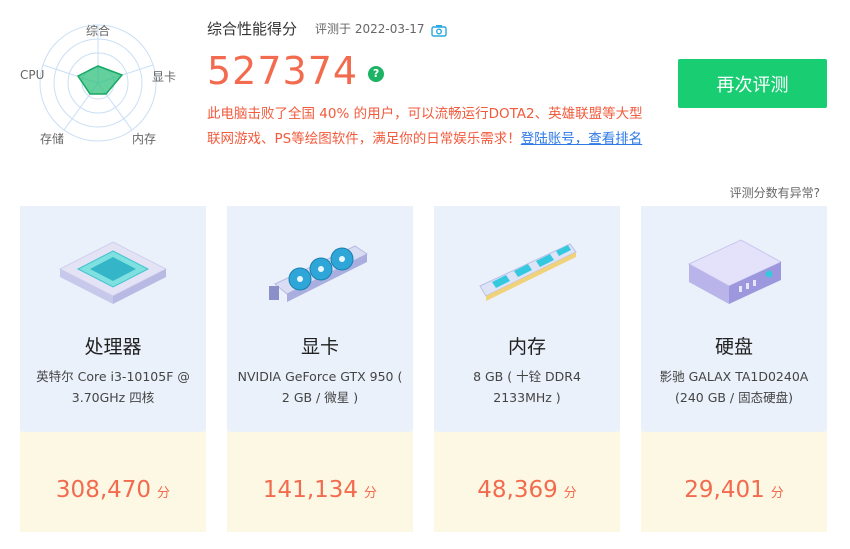 This screenshot has width=850, height=549. I want to click on graphics-card-icon, so click(320, 269).